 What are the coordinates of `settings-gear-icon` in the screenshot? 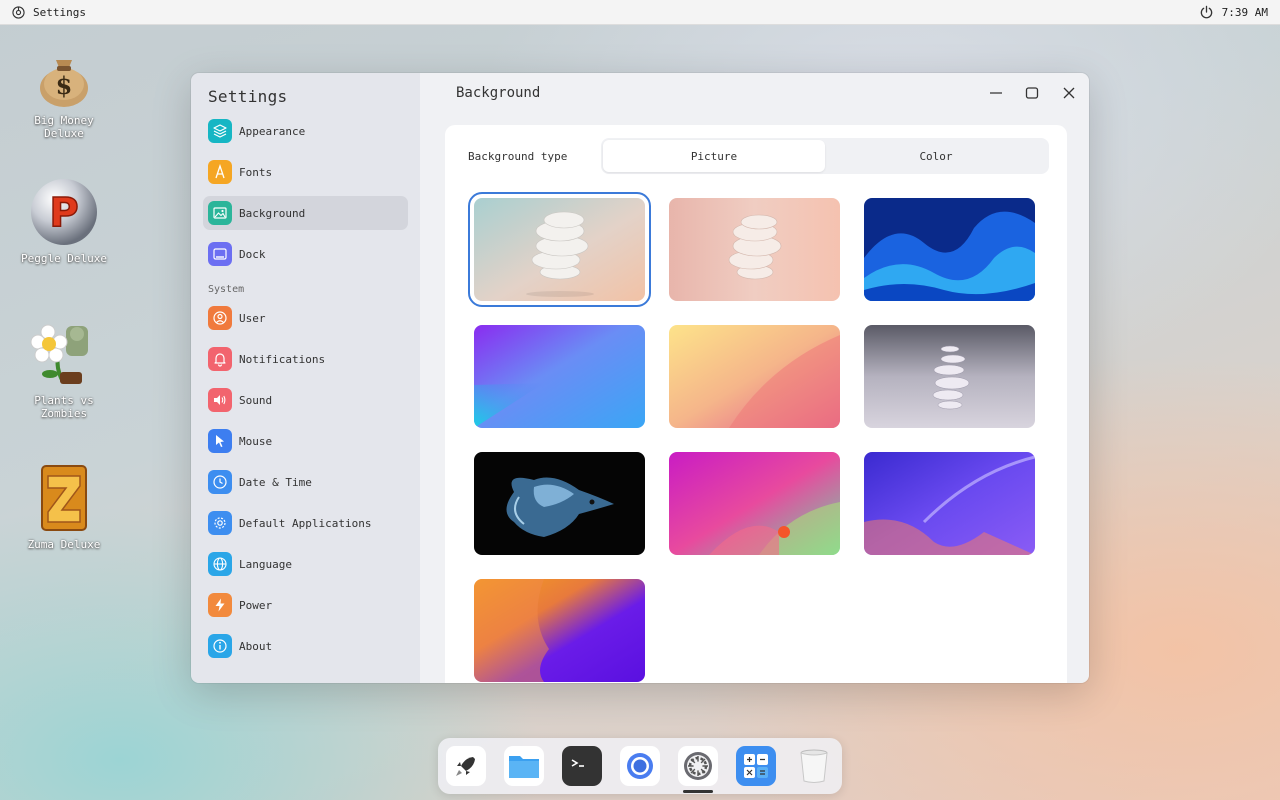 It's located at (698, 766).